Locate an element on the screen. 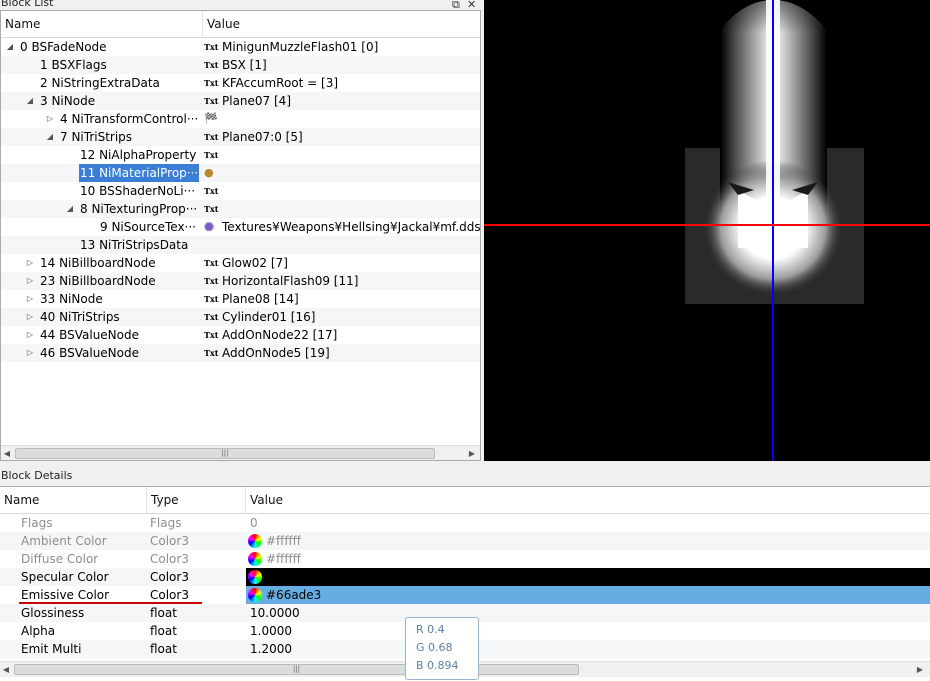 The image size is (930, 681). tree-row: 13 NiTriStripsData is located at coordinates (240, 245).